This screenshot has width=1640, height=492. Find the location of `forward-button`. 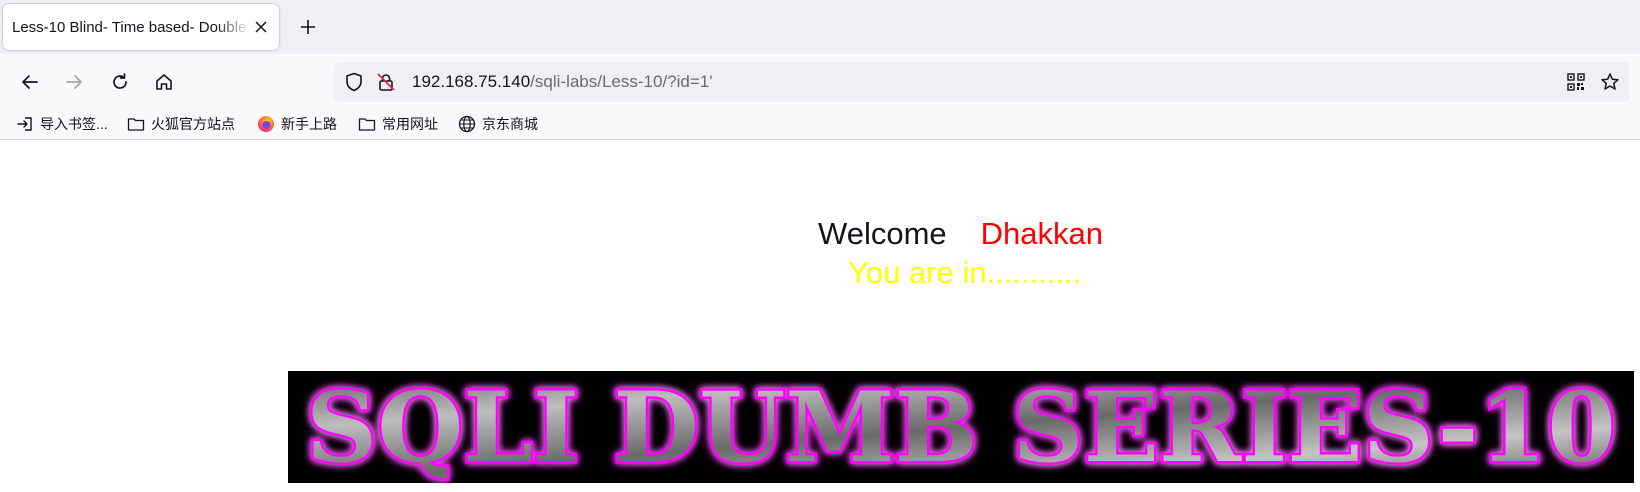

forward-button is located at coordinates (74, 82).